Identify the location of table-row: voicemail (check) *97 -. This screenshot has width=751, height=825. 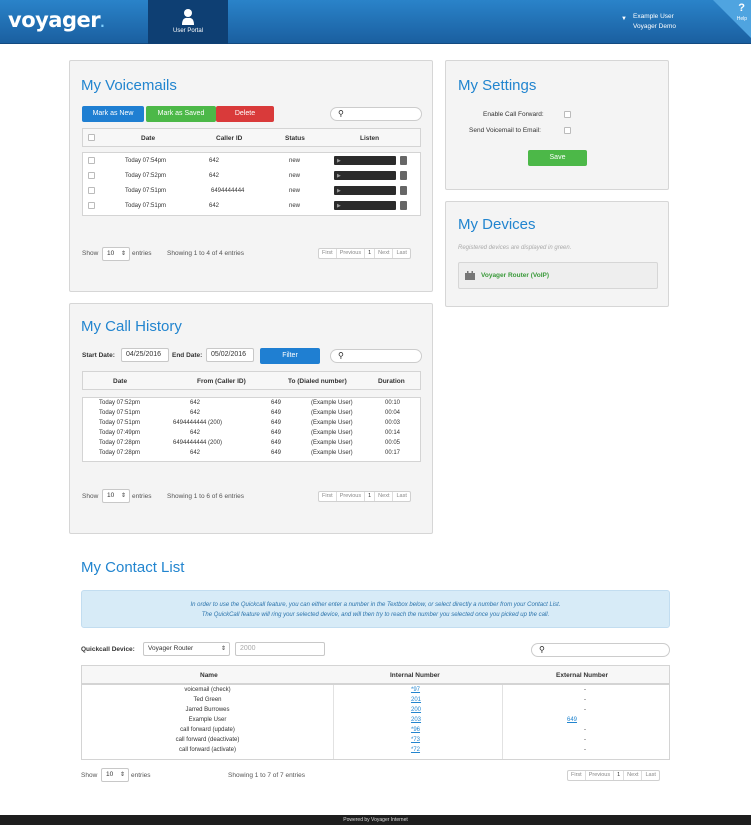
(375, 692).